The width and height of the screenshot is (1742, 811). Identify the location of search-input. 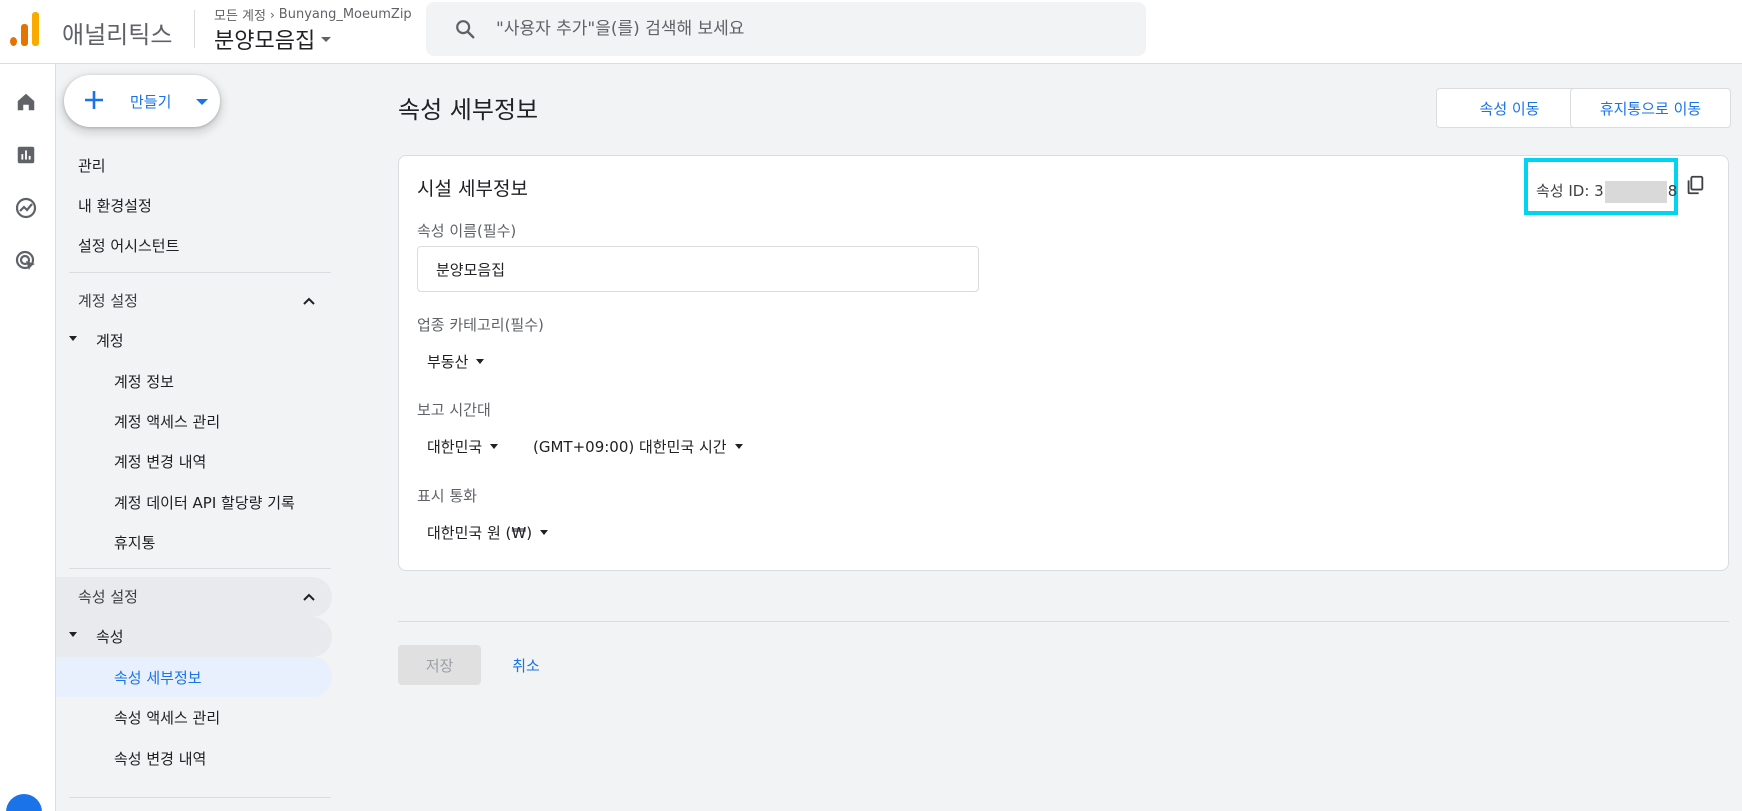
(796, 29).